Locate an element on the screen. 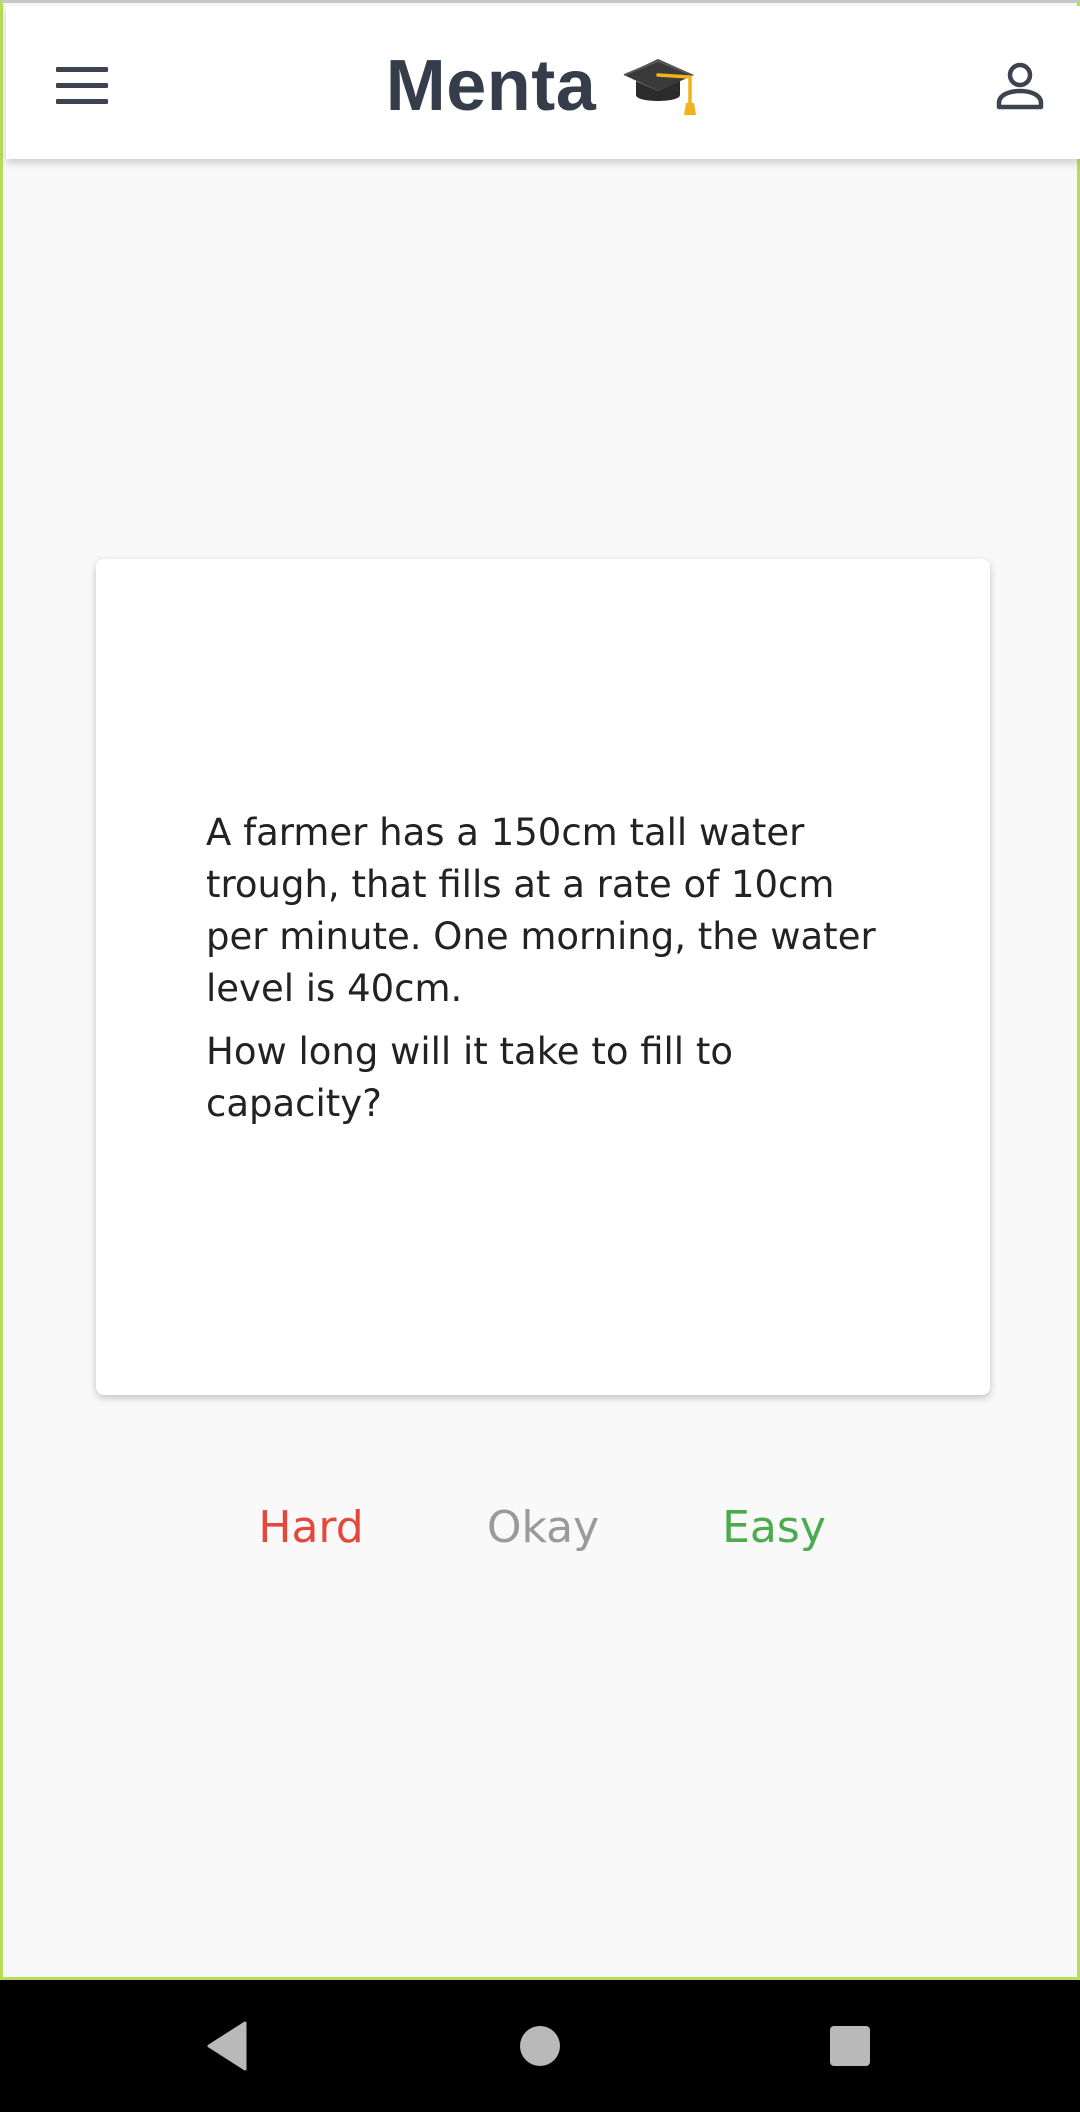 The height and width of the screenshot is (2112, 1080). app-bar: Menta is located at coordinates (543, 82).